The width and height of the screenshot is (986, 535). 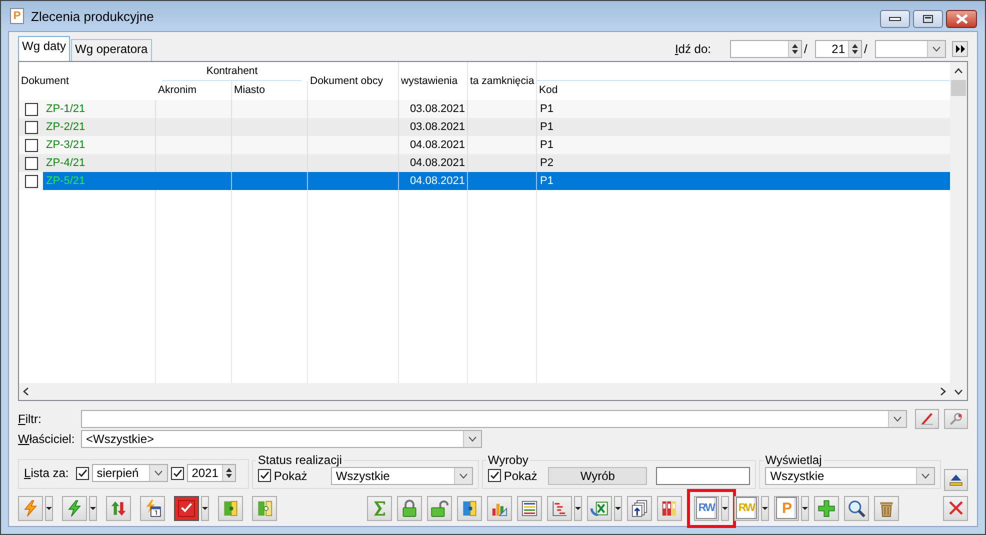 I want to click on owner-dropdown: <Wszystkie>, so click(x=281, y=439).